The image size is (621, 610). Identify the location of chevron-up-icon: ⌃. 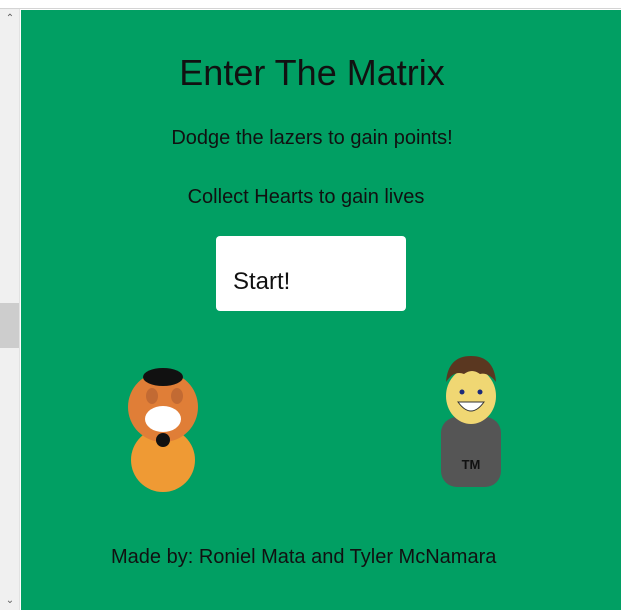
(10, 18).